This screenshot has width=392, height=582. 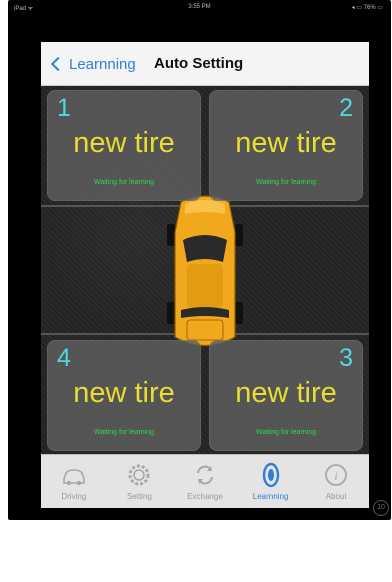 What do you see at coordinates (204, 475) in the screenshot?
I see `exchange-icon` at bounding box center [204, 475].